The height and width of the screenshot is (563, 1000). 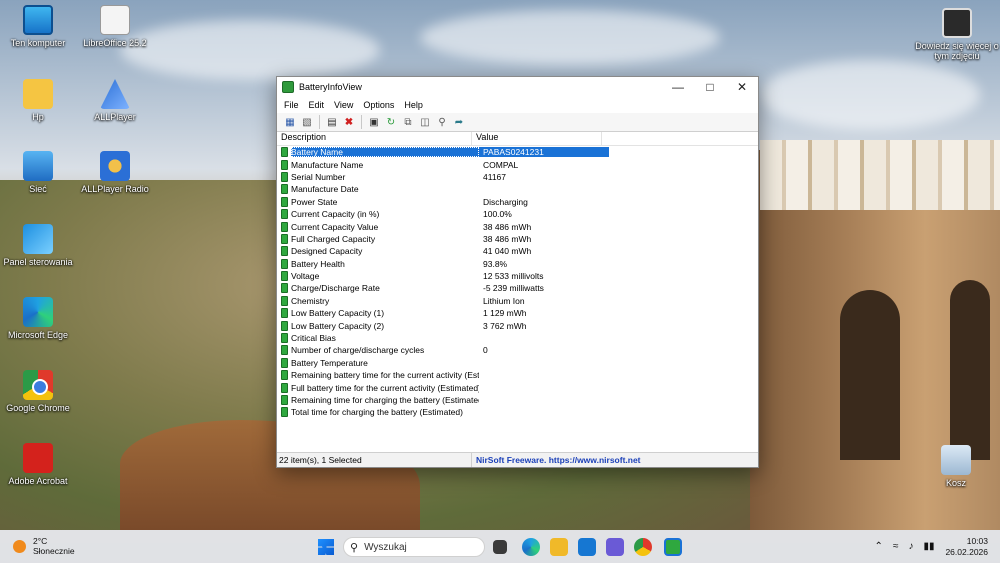 I want to click on weather-widget: 2°C Słonecznie, so click(x=44, y=546).